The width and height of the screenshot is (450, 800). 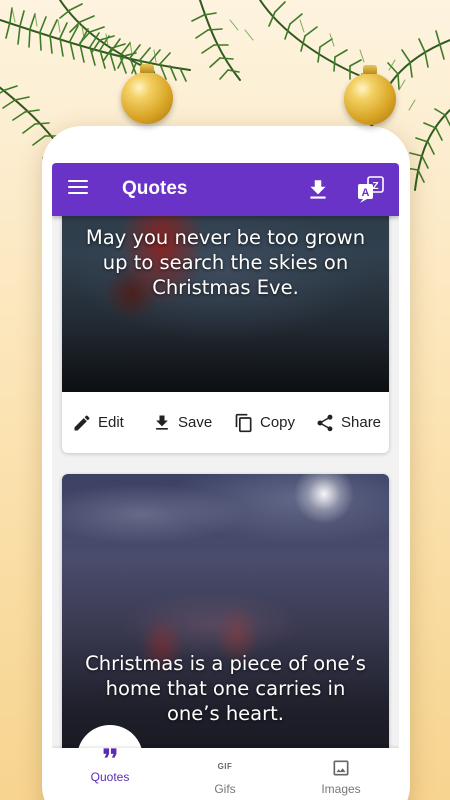 What do you see at coordinates (375, 186) in the screenshot?
I see `svg-text: Z` at bounding box center [375, 186].